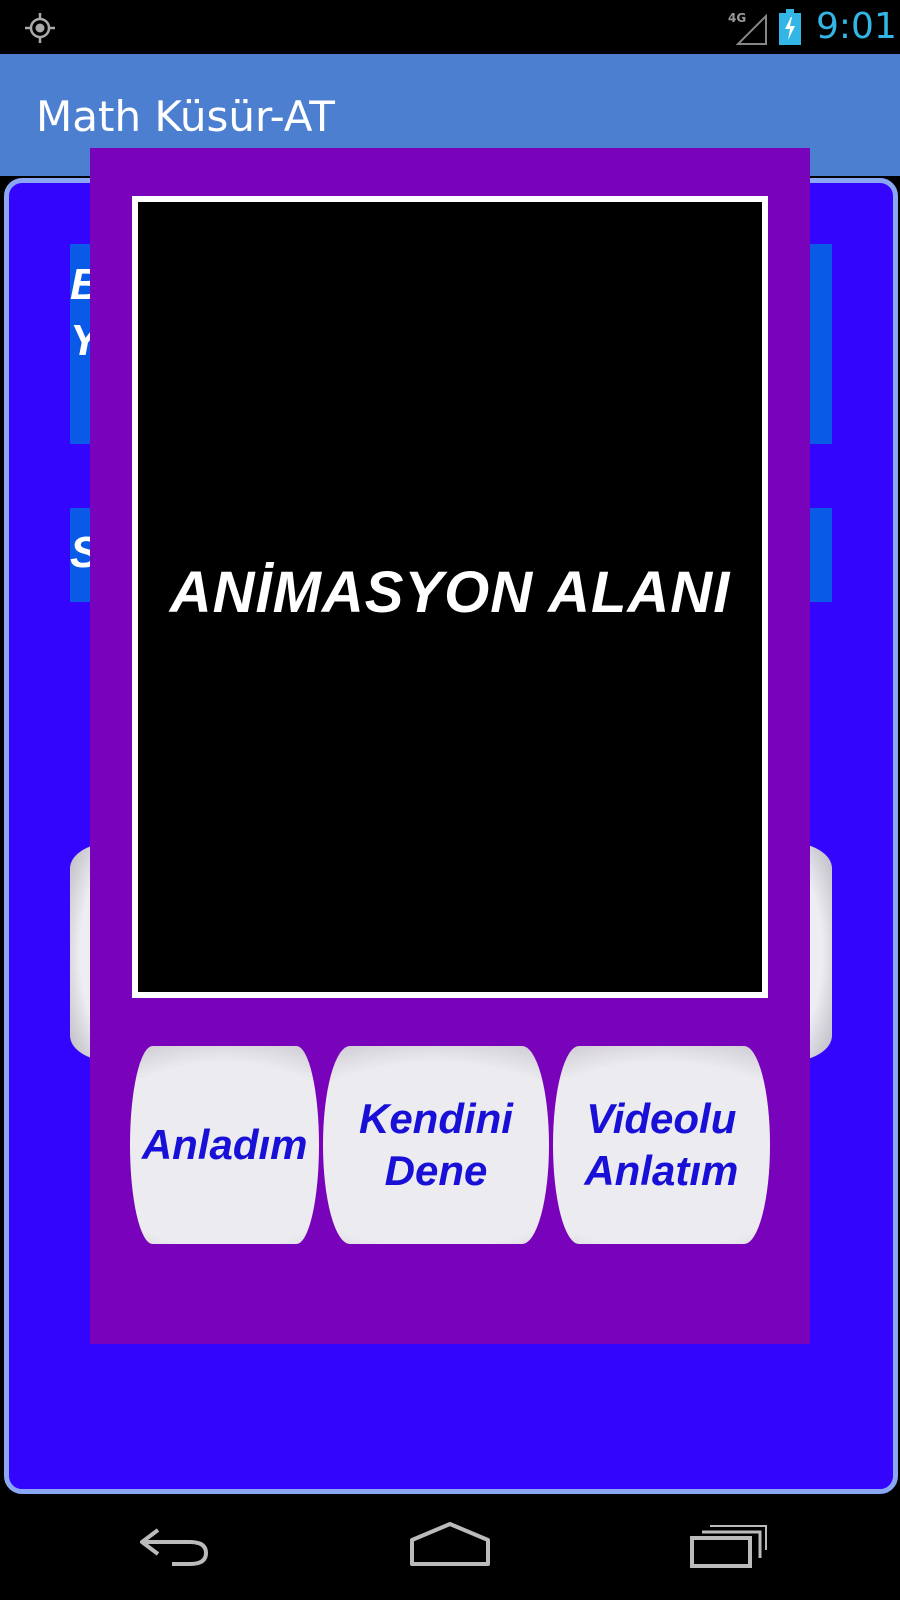 This screenshot has width=900, height=1600. I want to click on dialog-button-row: Anladım Kendini Dene Videolu Anlatım, so click(450, 1145).